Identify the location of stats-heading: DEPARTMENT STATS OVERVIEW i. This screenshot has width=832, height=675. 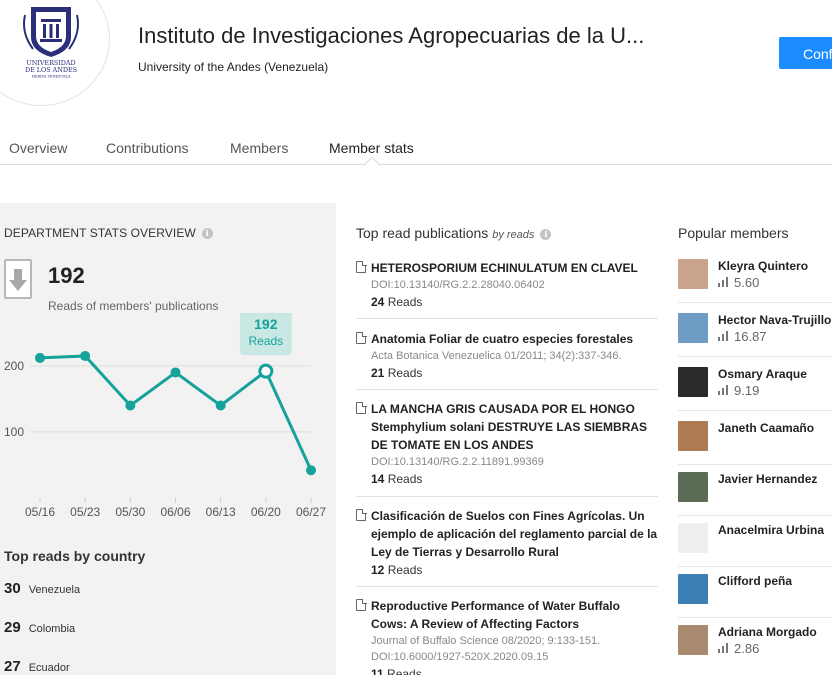
(108, 233).